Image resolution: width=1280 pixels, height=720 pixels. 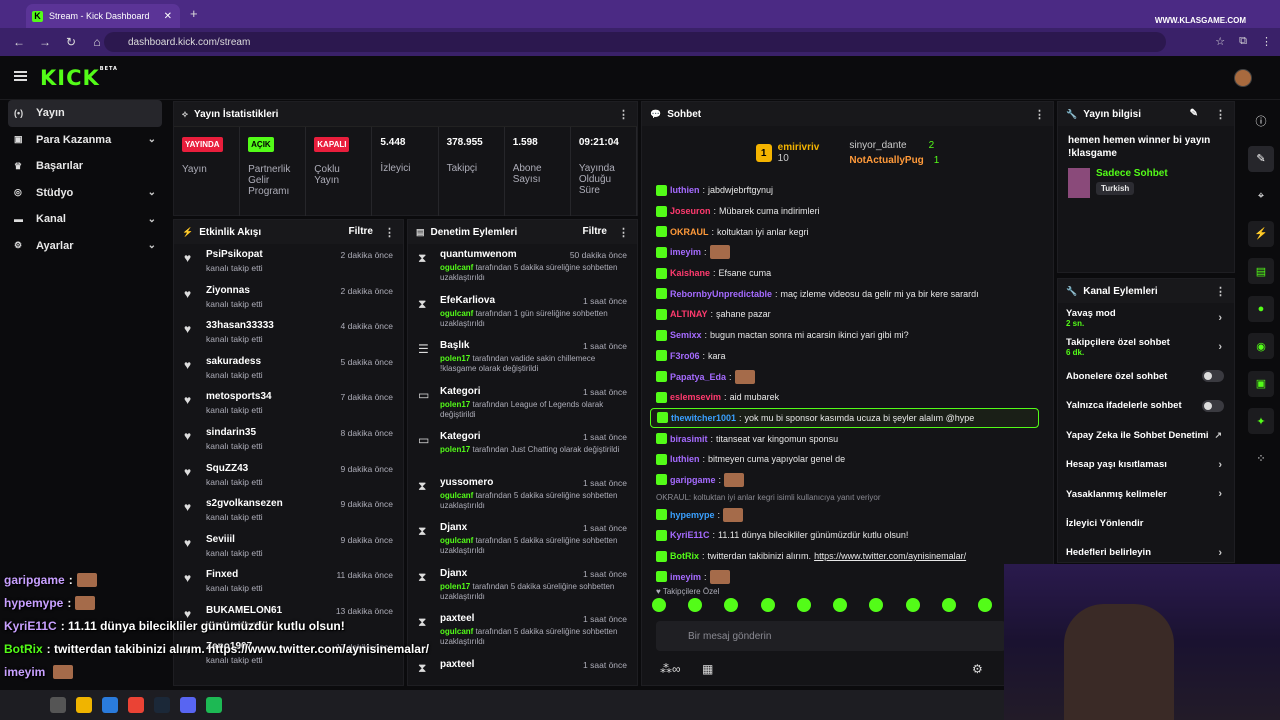 What do you see at coordinates (684, 556) in the screenshot?
I see `chat-username: BotRix` at bounding box center [684, 556].